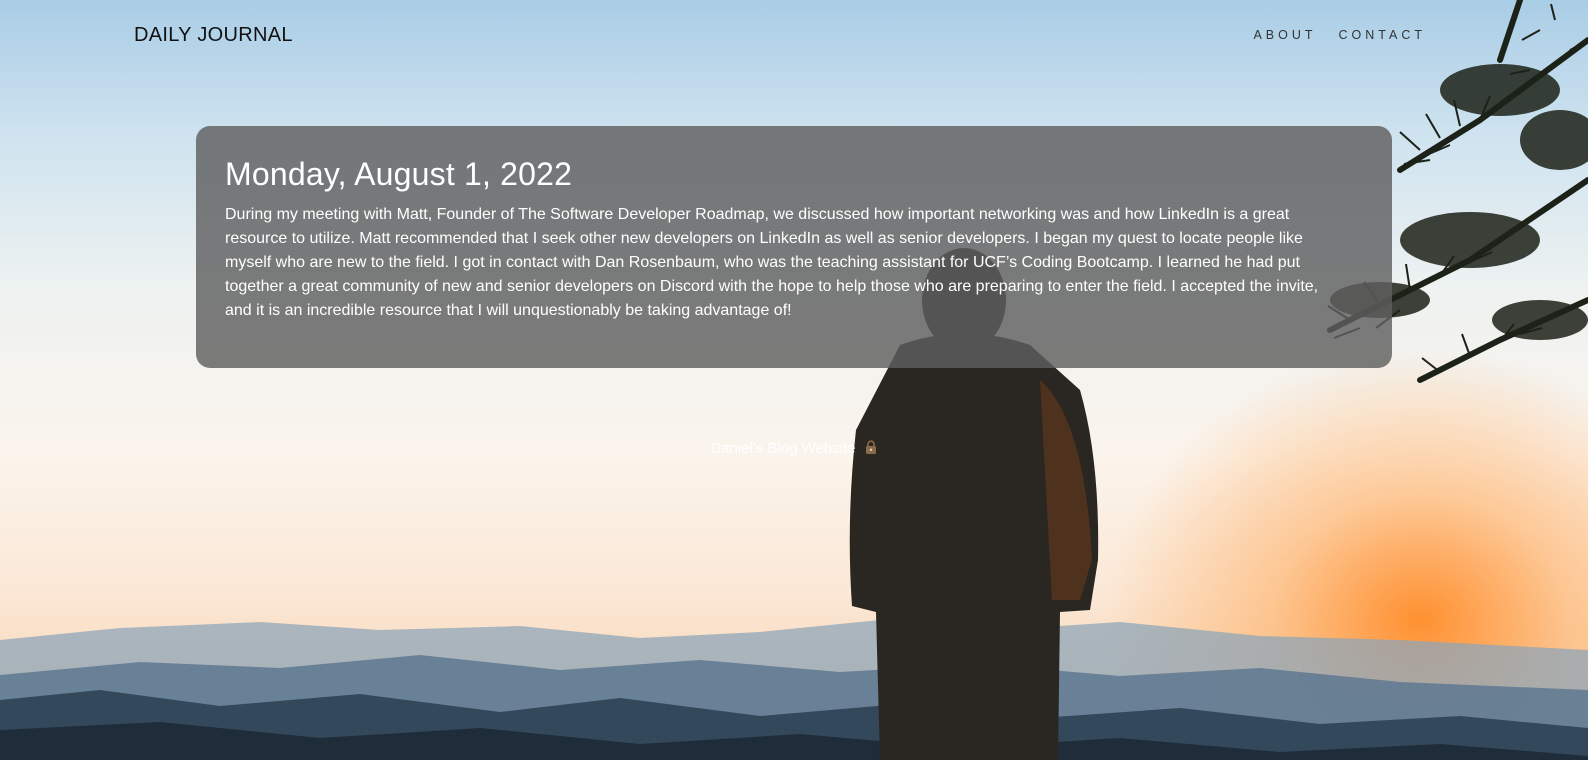  I want to click on main-nav: ABOUT CONTACT, so click(1339, 35).